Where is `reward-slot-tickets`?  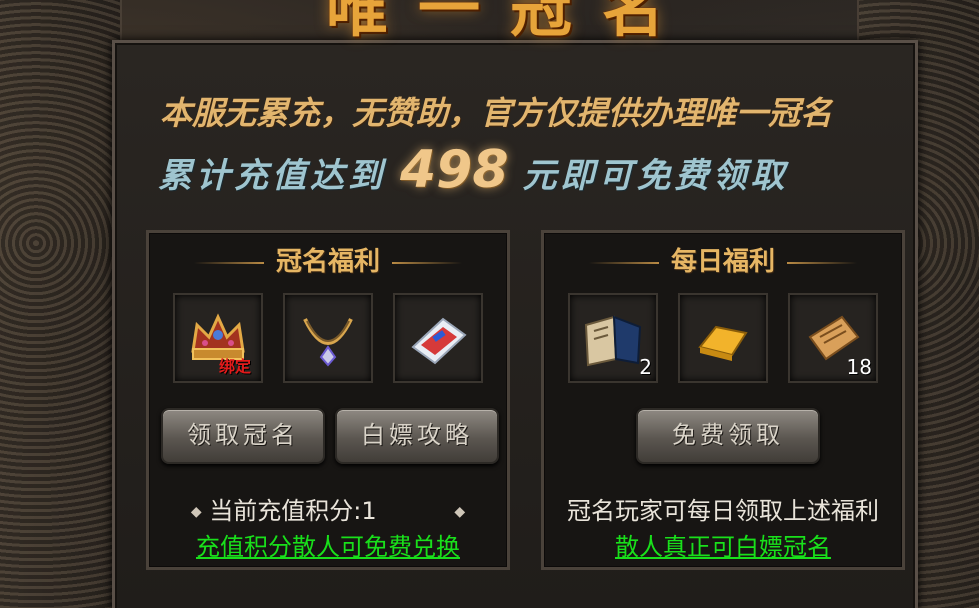
reward-slot-tickets is located at coordinates (438, 338).